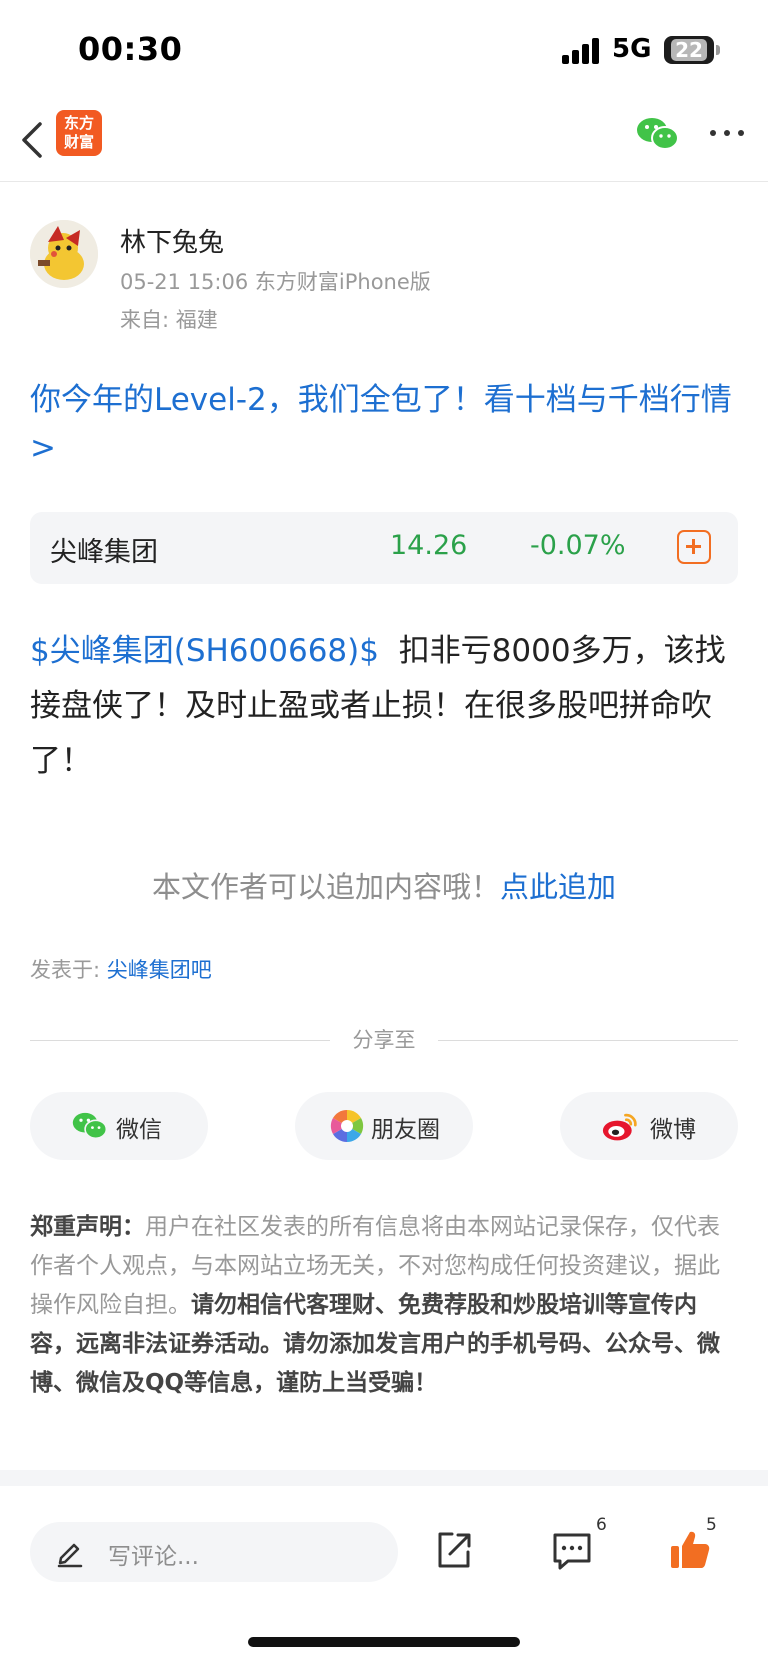 This screenshot has height=1663, width=768. What do you see at coordinates (159, 970) in the screenshot?
I see `stock-bar-link: 尖峰集团吧` at bounding box center [159, 970].